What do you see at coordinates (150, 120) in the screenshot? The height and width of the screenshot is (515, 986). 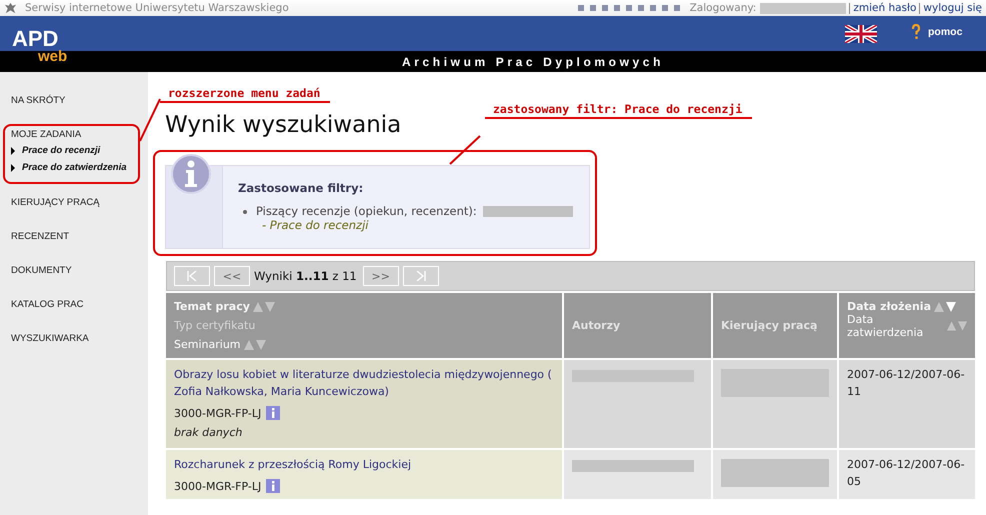 I see `leader-line` at bounding box center [150, 120].